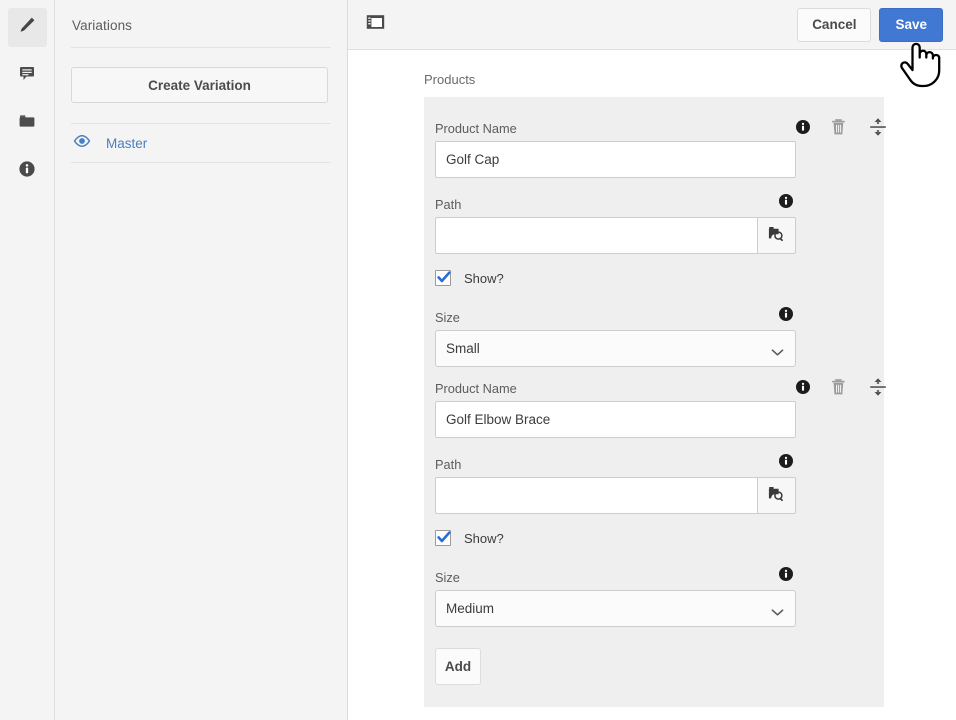 This screenshot has width=956, height=720. Describe the element at coordinates (199, 85) in the screenshot. I see `create-variation-button: Create Variation` at that location.